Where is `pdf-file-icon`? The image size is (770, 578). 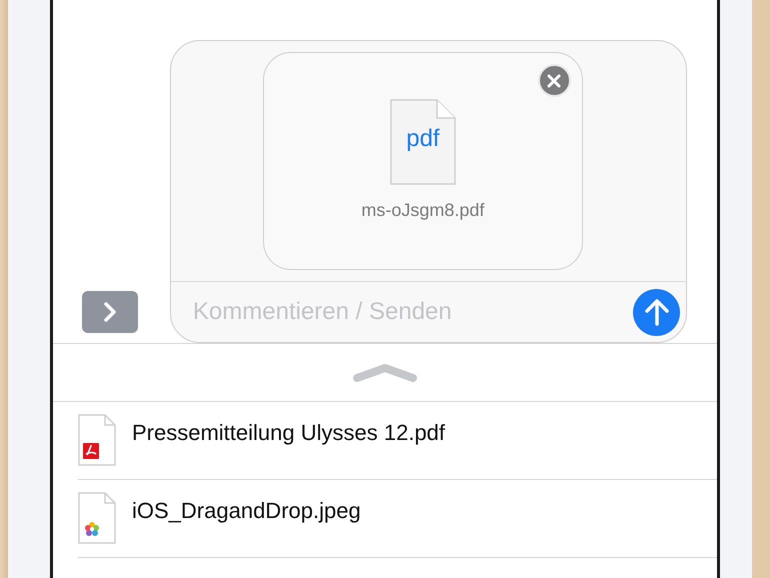
pdf-file-icon is located at coordinates (97, 440).